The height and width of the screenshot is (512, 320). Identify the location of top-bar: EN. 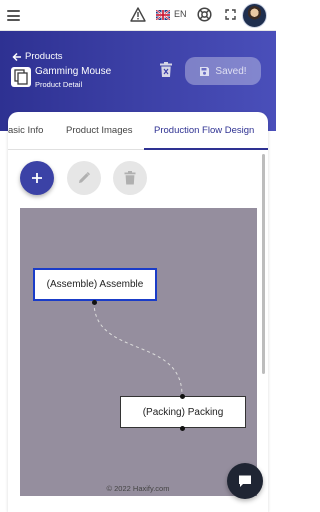
(138, 15).